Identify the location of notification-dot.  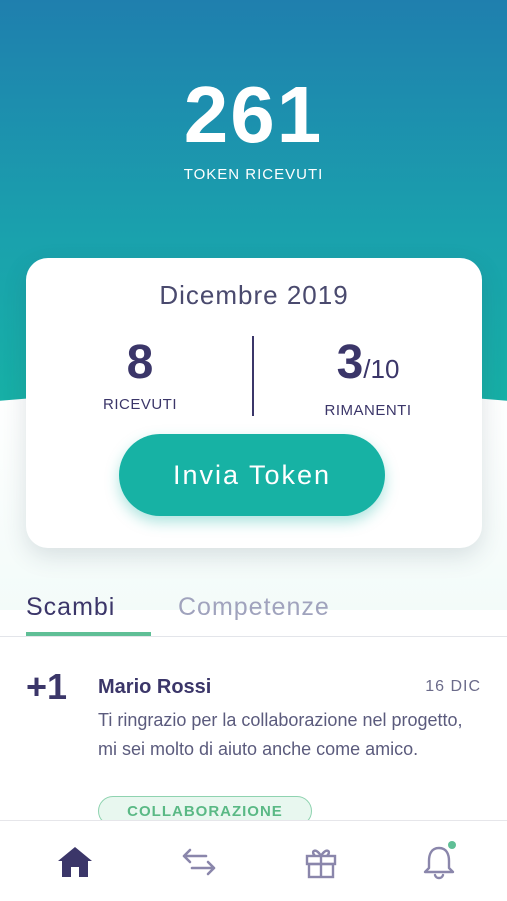
(452, 845).